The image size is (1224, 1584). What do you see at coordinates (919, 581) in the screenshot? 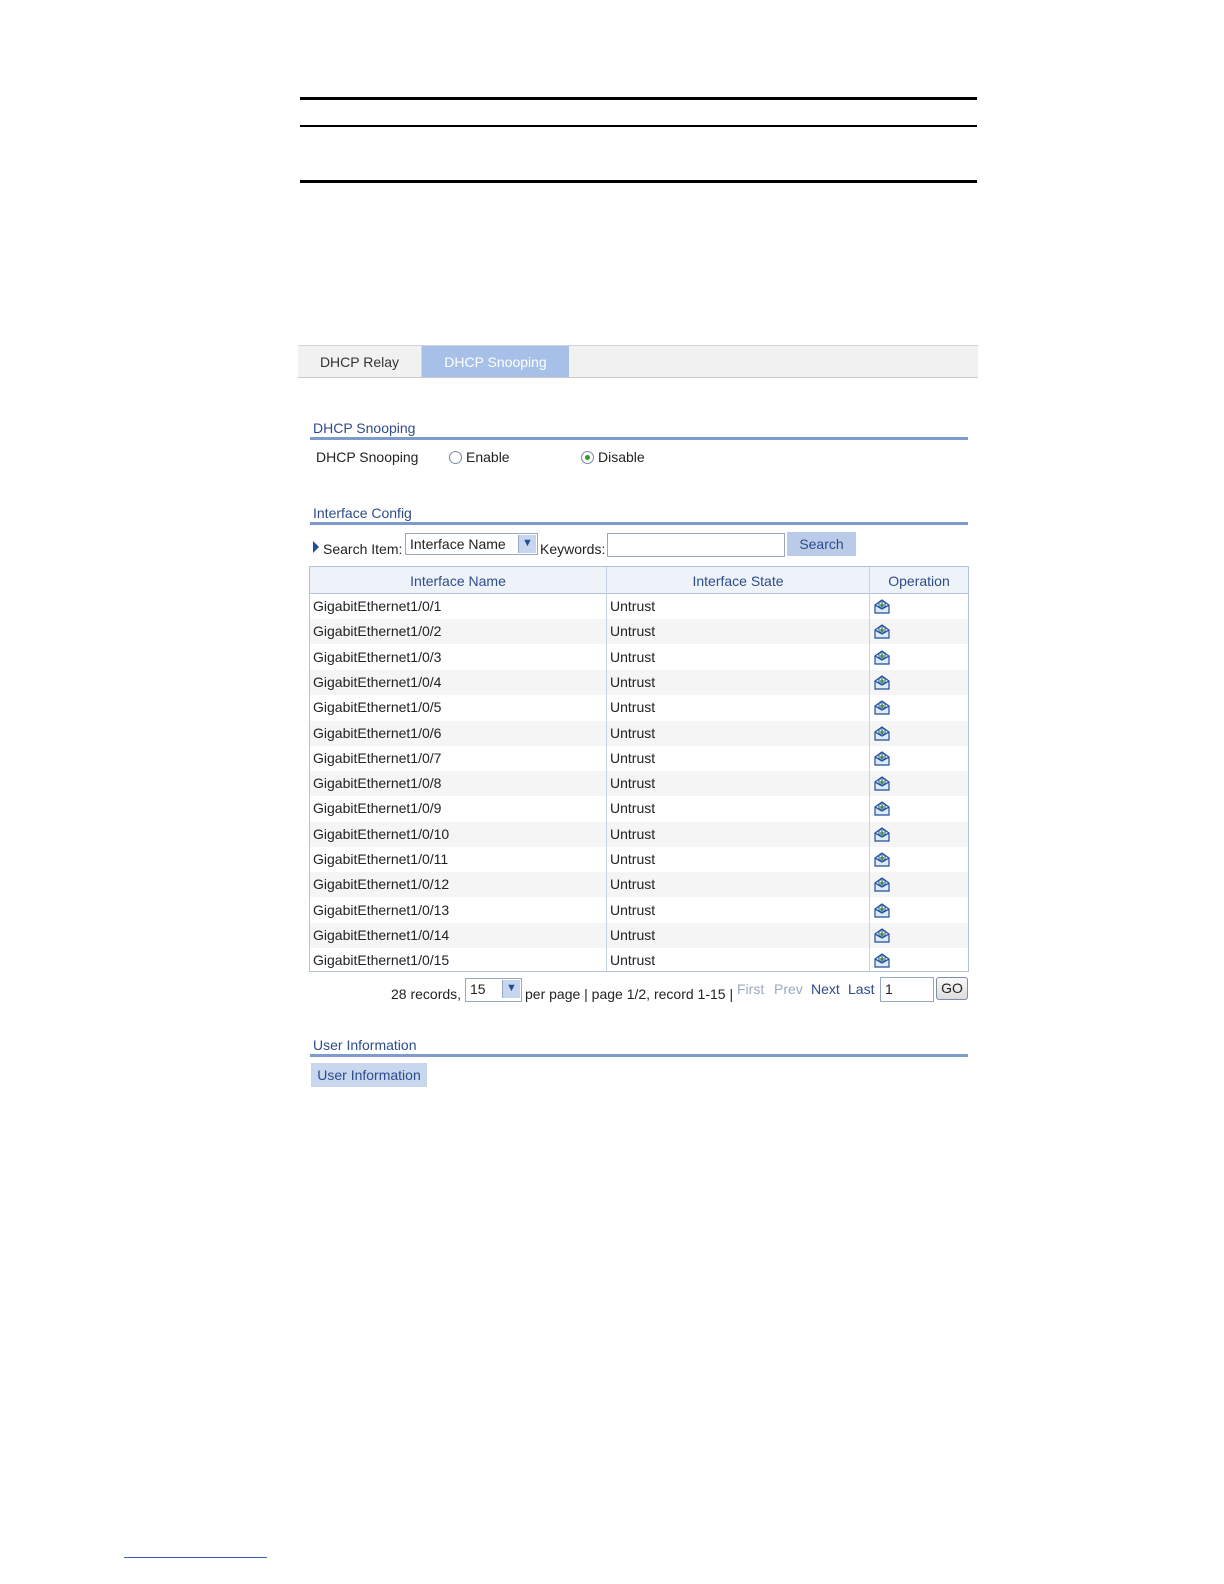
I see `column-header-operation: Operation` at bounding box center [919, 581].